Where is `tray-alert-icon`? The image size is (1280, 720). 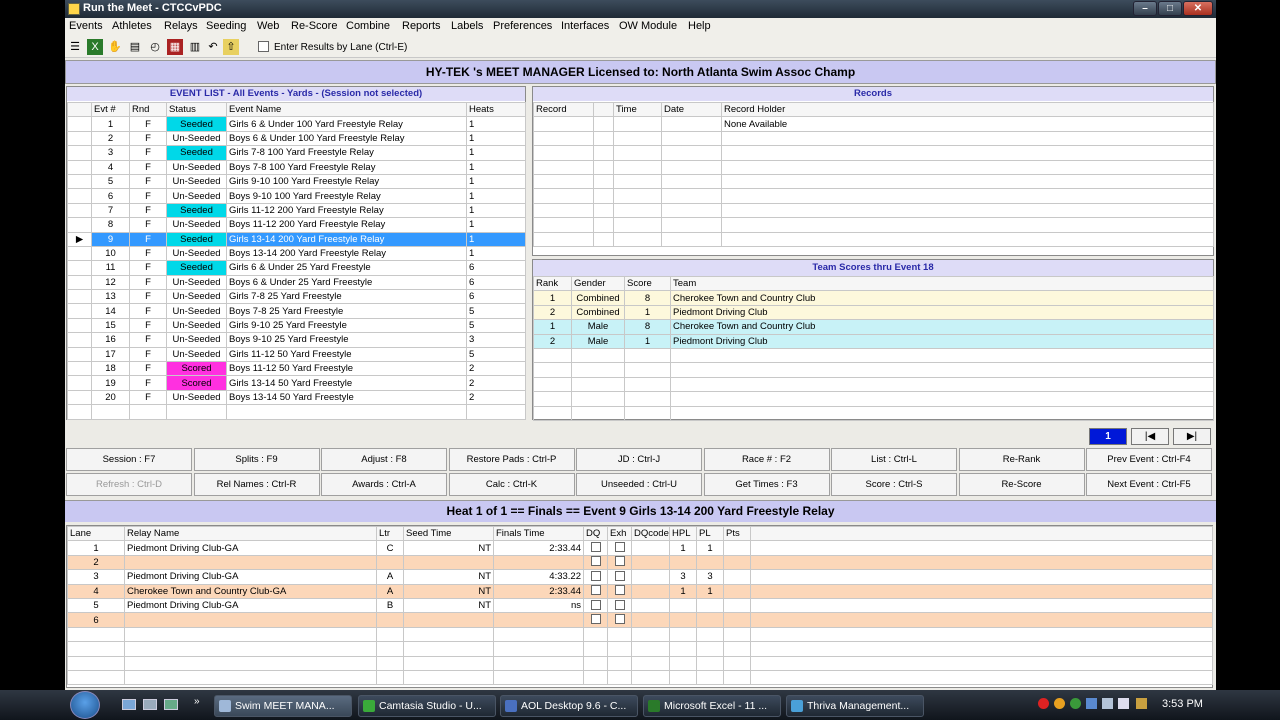
tray-alert-icon is located at coordinates (1043, 703).